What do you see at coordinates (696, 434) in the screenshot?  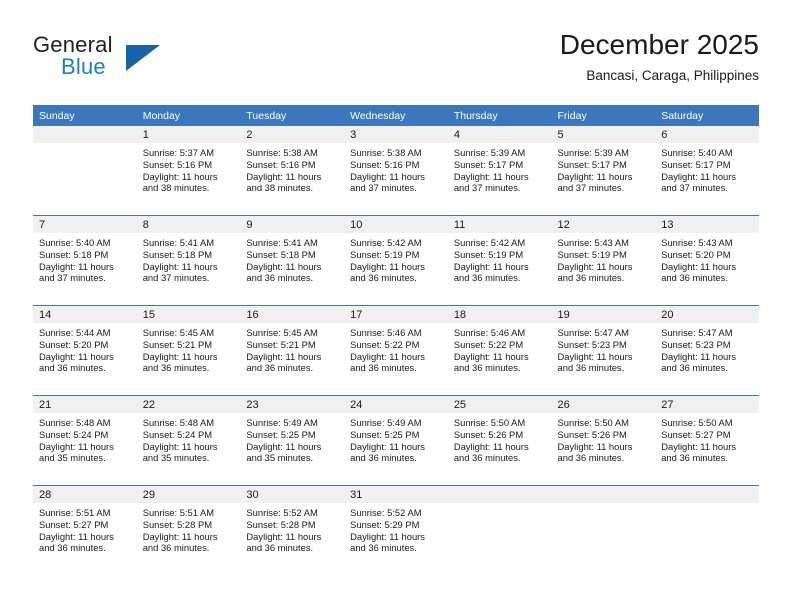 I see `sunset-text: Sunset: 5:27 PM` at bounding box center [696, 434].